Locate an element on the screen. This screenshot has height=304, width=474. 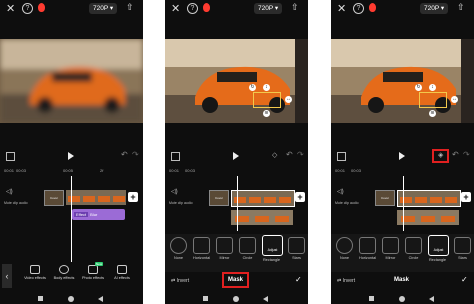
back-button: ‹ is located at coordinates (7, 276).